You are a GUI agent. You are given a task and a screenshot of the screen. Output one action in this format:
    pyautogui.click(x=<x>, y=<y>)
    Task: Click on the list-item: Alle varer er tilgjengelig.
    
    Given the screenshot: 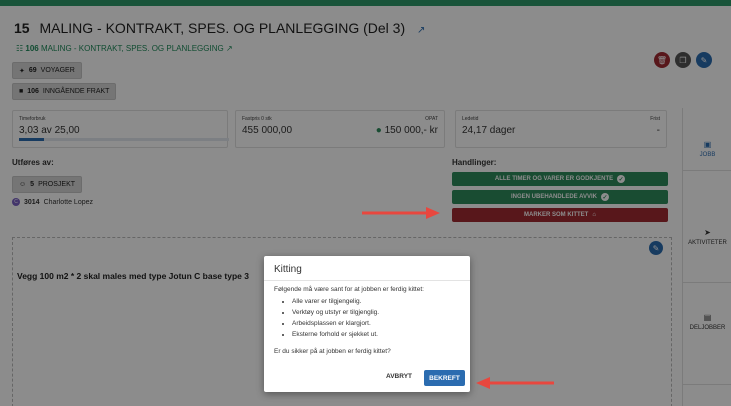 What is the action you would take?
    pyautogui.click(x=335, y=301)
    